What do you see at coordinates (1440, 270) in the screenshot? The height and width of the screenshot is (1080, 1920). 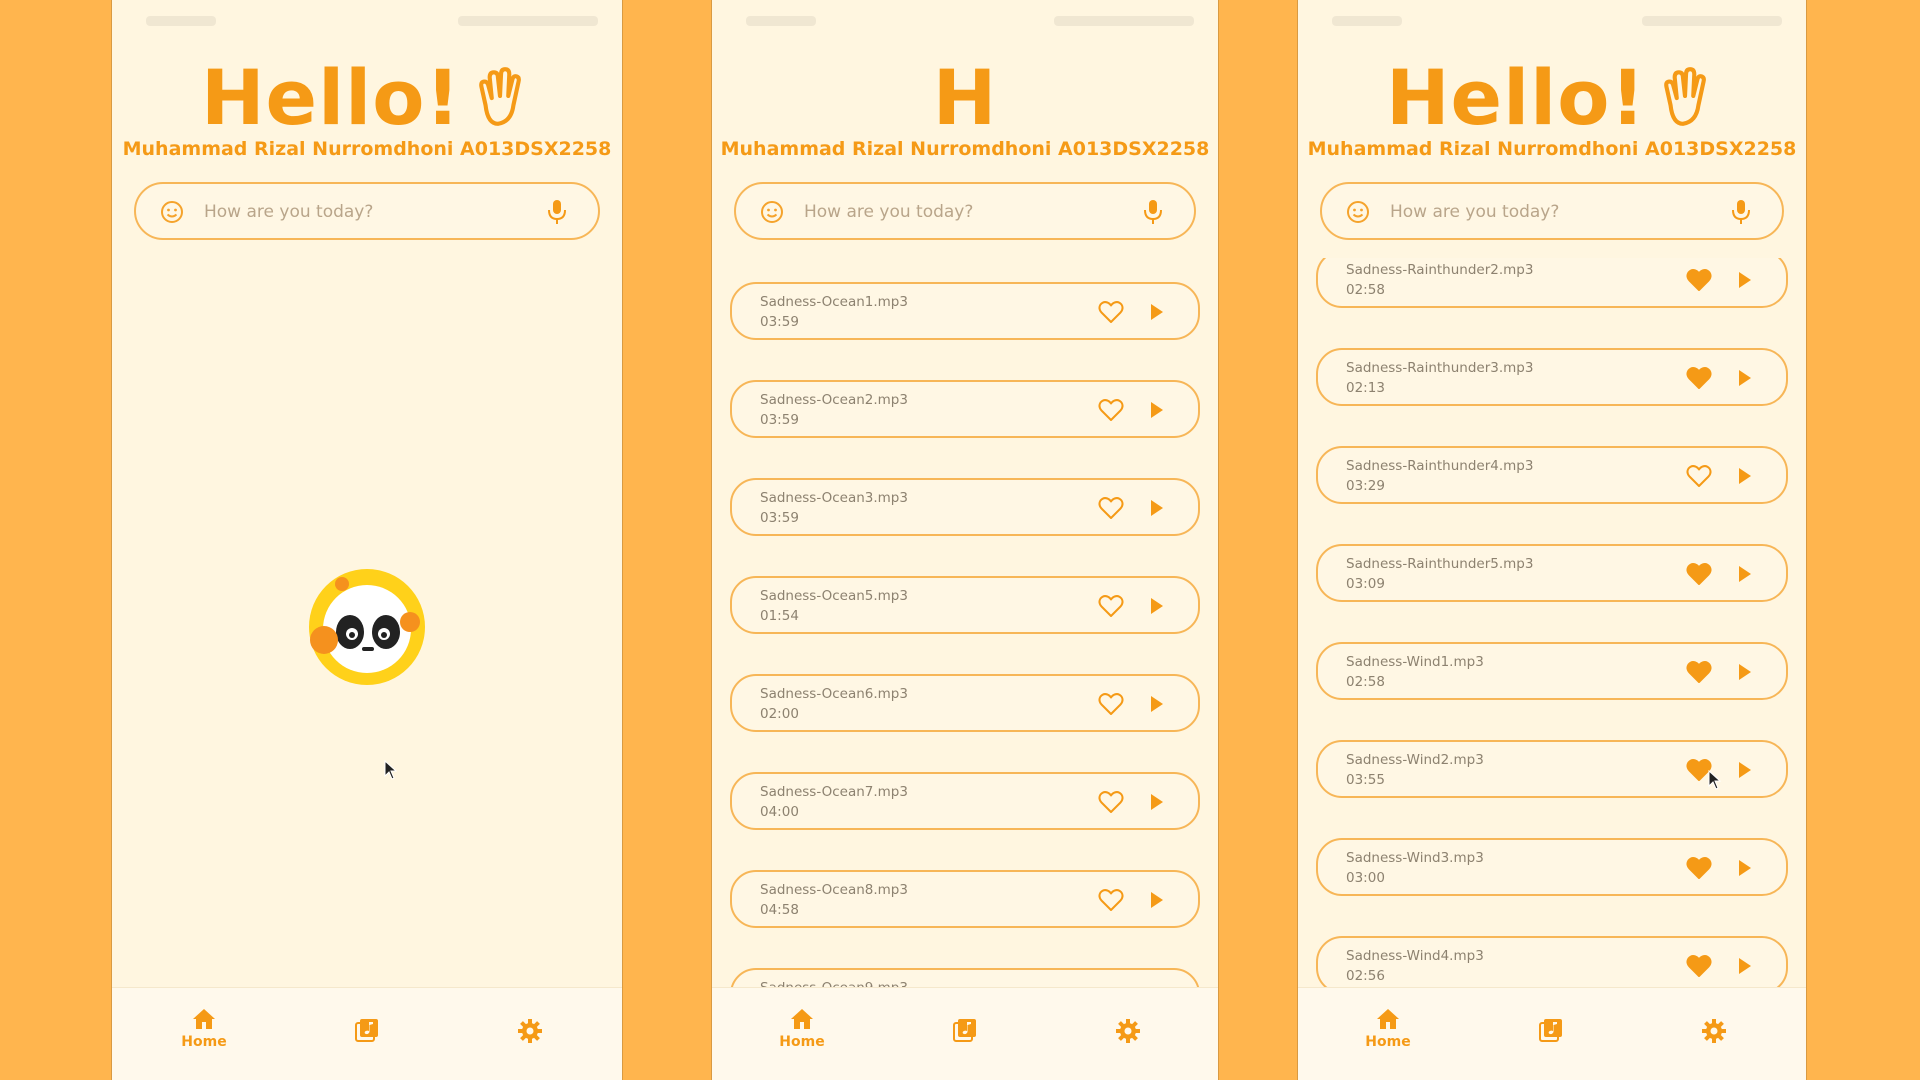 I see `track-name: Sadness-Rainthunder2.mp3` at bounding box center [1440, 270].